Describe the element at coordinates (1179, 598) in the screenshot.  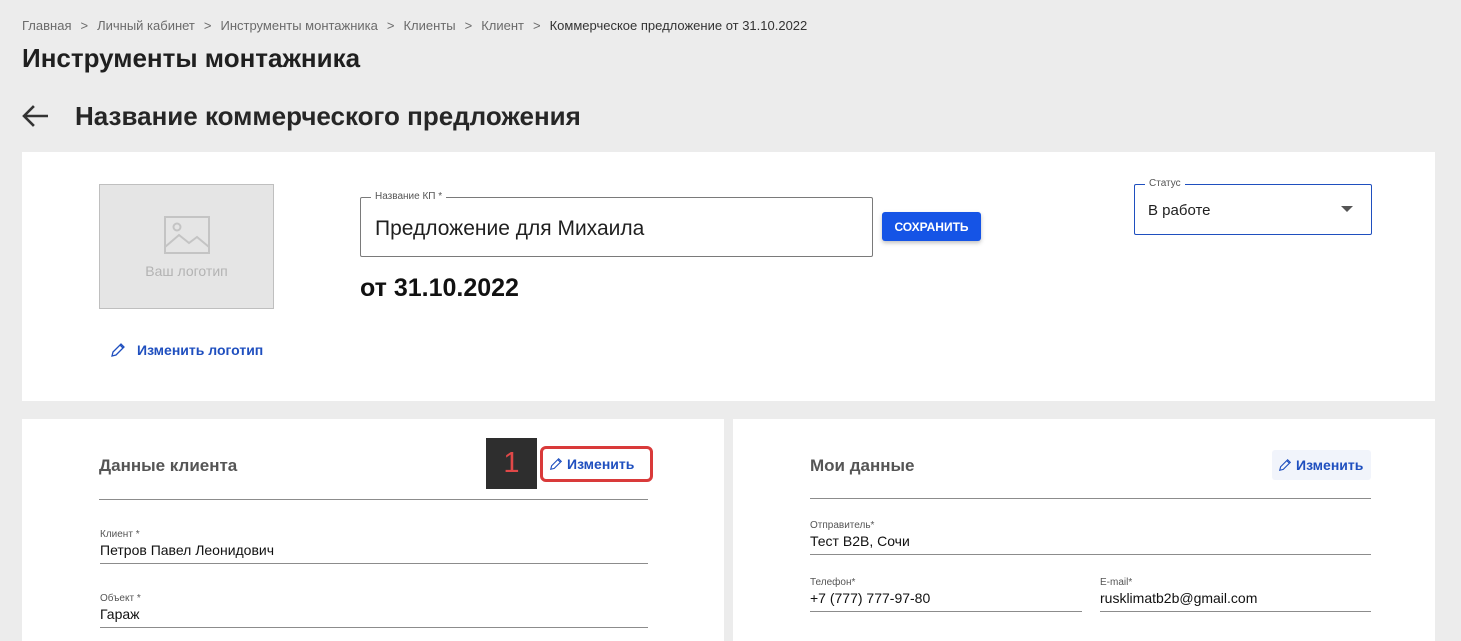
I see `email-value: rusklimatb2b@gmail.com` at that location.